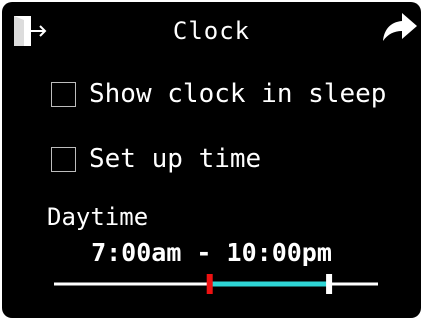  I want to click on show-clock-in-sleep-label: Show clock in sleep, so click(238, 94).